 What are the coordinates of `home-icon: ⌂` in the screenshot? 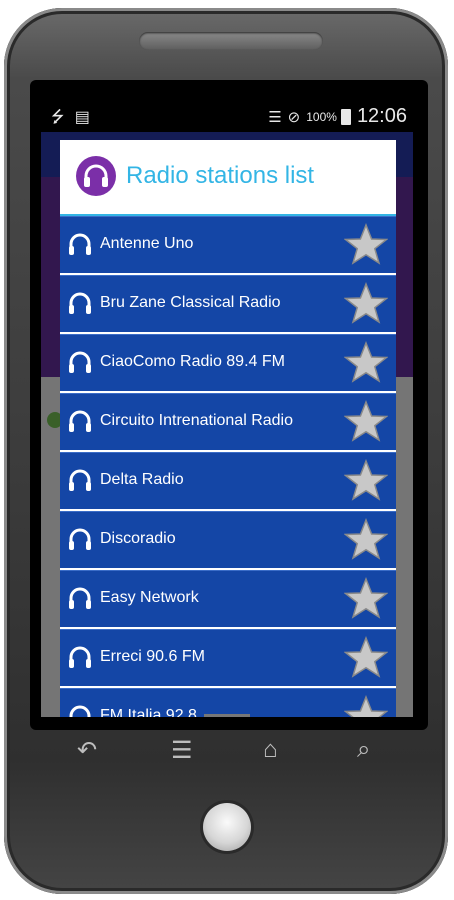 It's located at (270, 750).